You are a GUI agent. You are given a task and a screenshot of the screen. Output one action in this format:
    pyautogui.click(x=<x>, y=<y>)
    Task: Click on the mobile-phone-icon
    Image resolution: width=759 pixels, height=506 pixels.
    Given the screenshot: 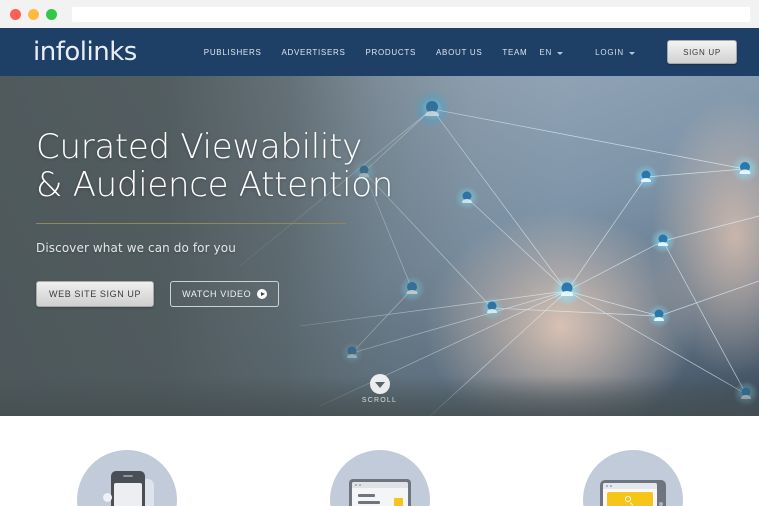 What is the action you would take?
    pyautogui.click(x=128, y=488)
    